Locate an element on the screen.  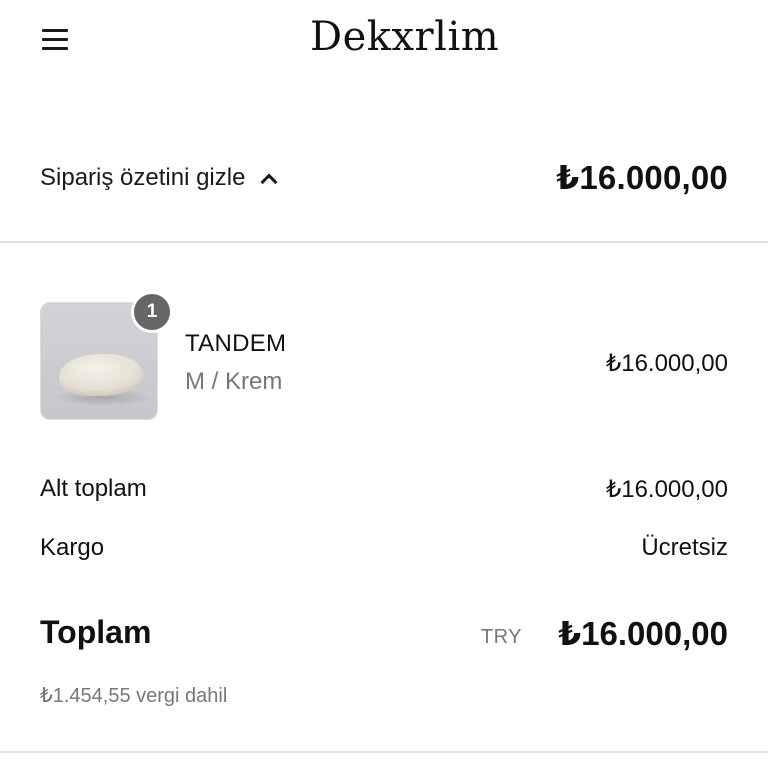
chevron-up-icon is located at coordinates (269, 182).